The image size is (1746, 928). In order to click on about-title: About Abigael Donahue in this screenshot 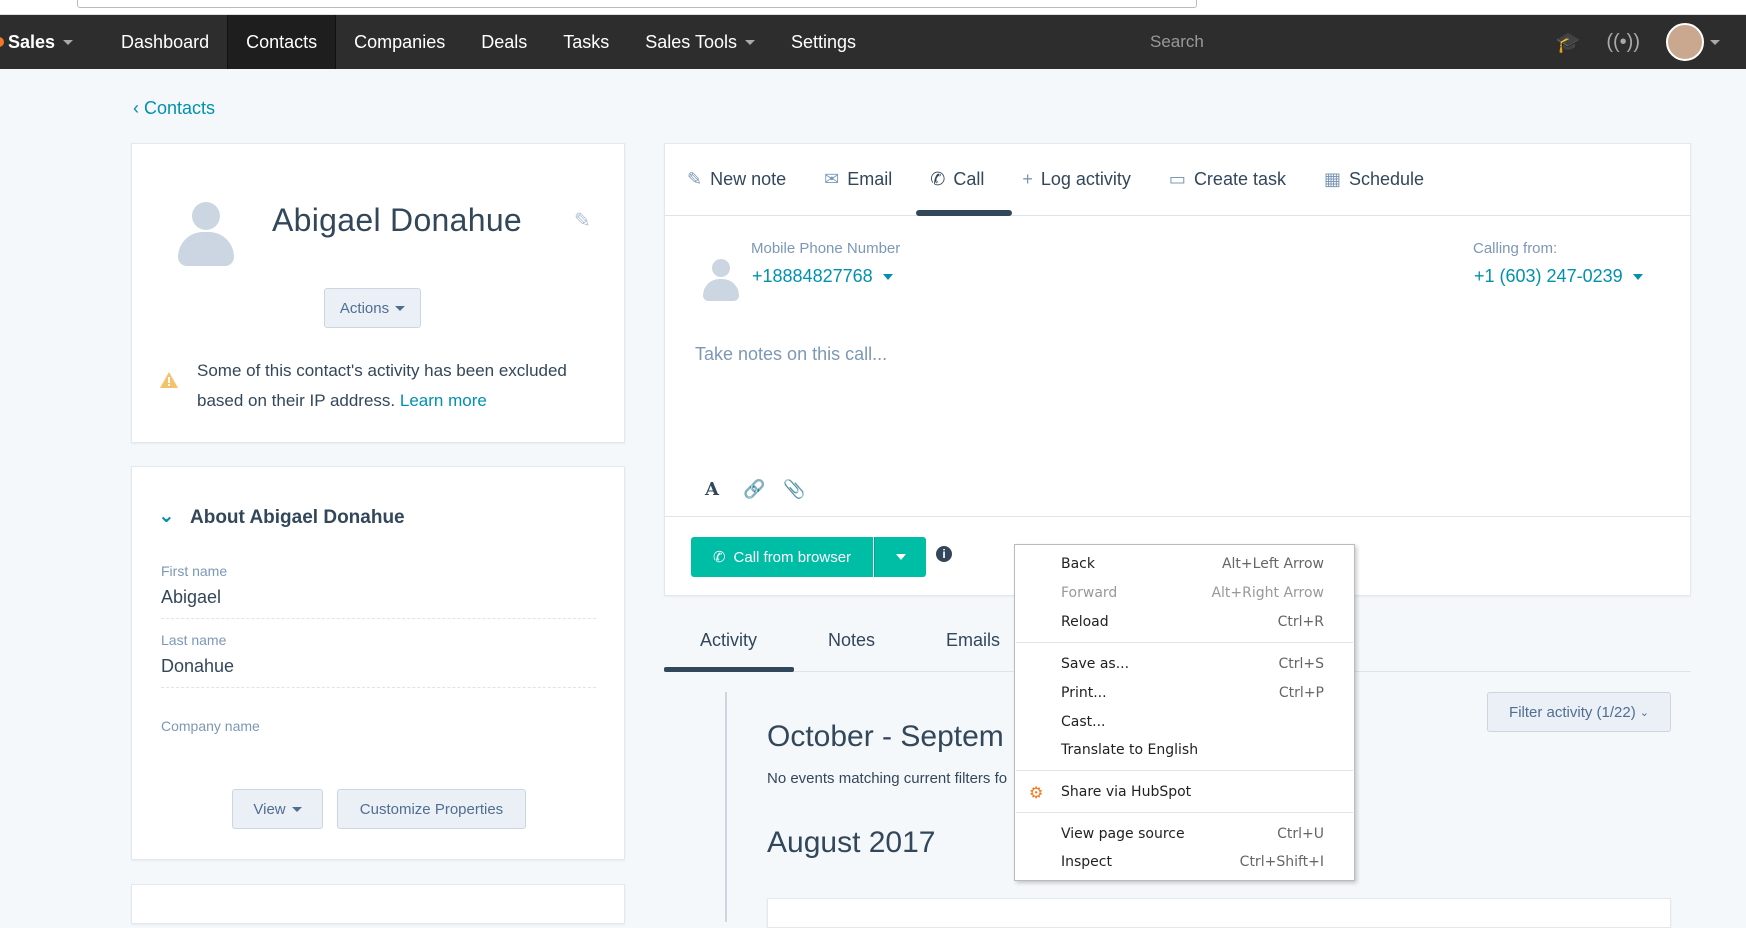, I will do `click(297, 518)`.